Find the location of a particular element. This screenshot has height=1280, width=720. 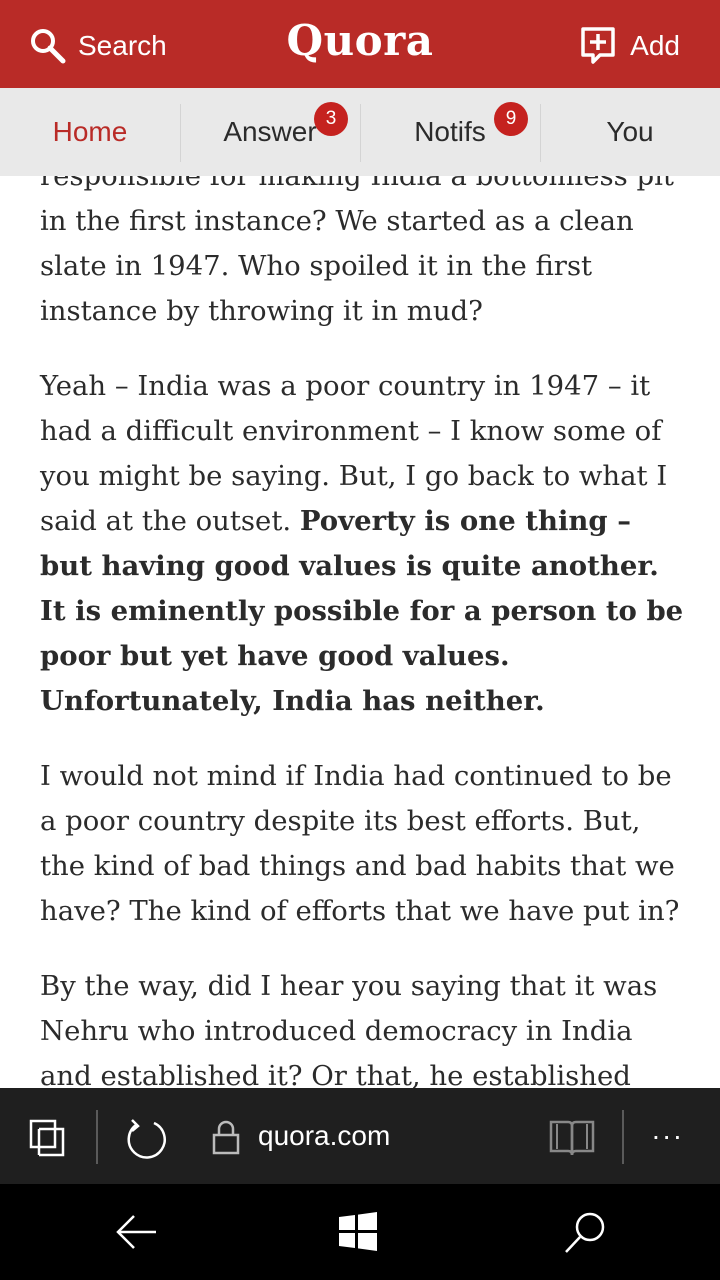

refresh-icon is located at coordinates (146, 1139).